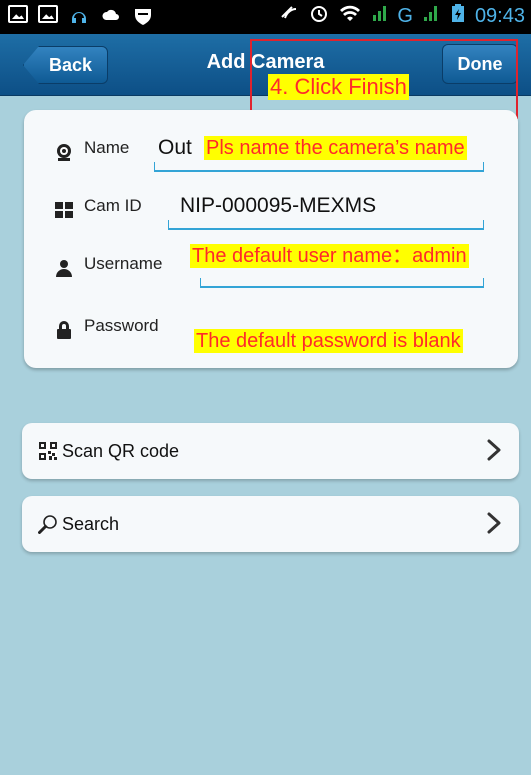 This screenshot has height=775, width=531. What do you see at coordinates (64, 268) in the screenshot?
I see `user-icon` at bounding box center [64, 268].